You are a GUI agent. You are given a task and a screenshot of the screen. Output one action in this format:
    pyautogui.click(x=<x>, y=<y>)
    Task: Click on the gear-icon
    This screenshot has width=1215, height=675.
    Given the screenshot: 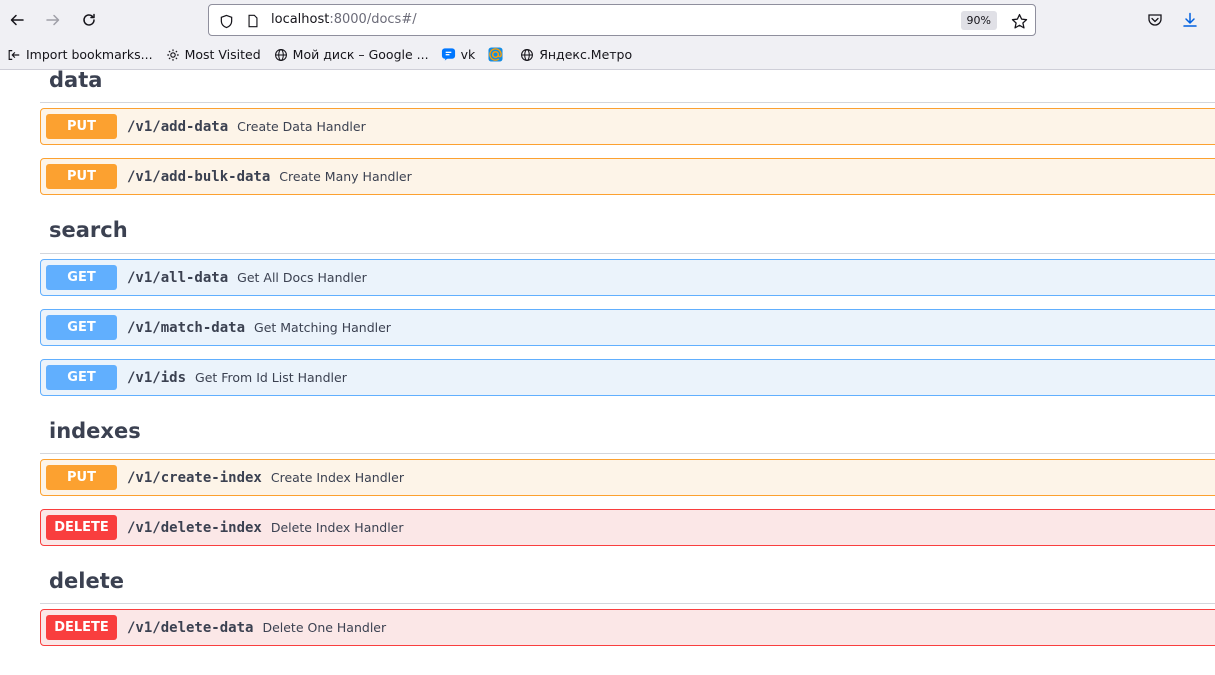 What is the action you would take?
    pyautogui.click(x=173, y=55)
    